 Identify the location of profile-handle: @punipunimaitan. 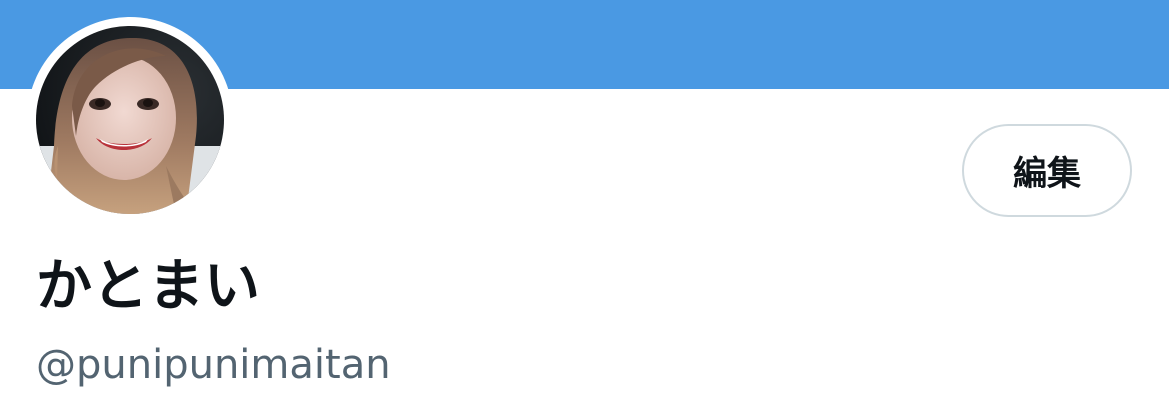
(213, 365).